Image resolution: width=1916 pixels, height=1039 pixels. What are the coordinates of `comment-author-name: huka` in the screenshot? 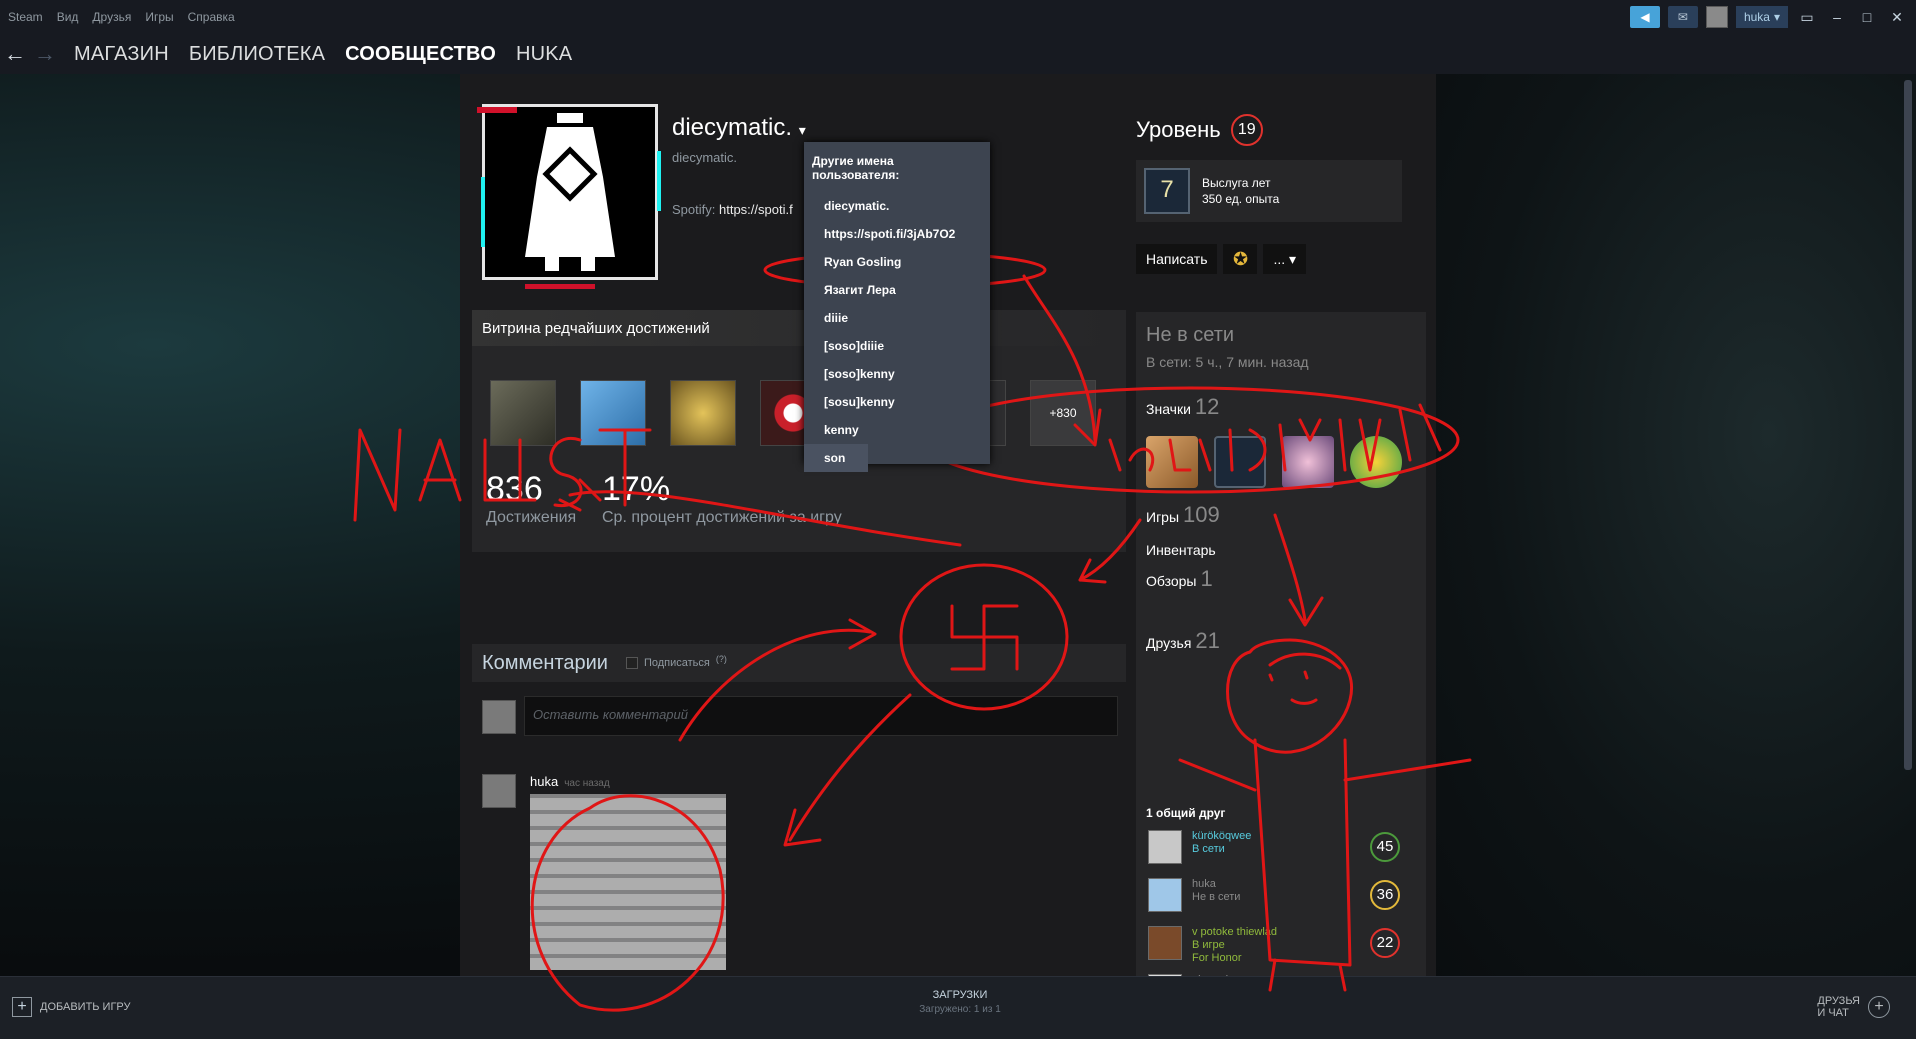 It's located at (544, 781).